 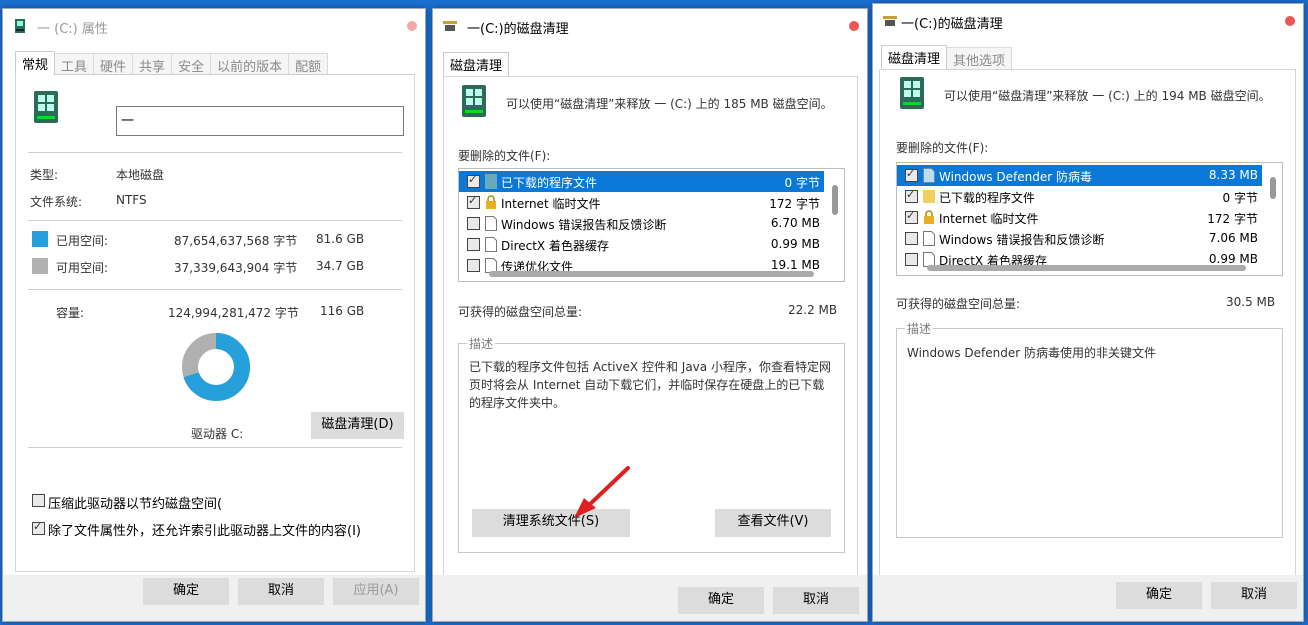 I want to click on used-color-swatch, so click(x=40, y=239).